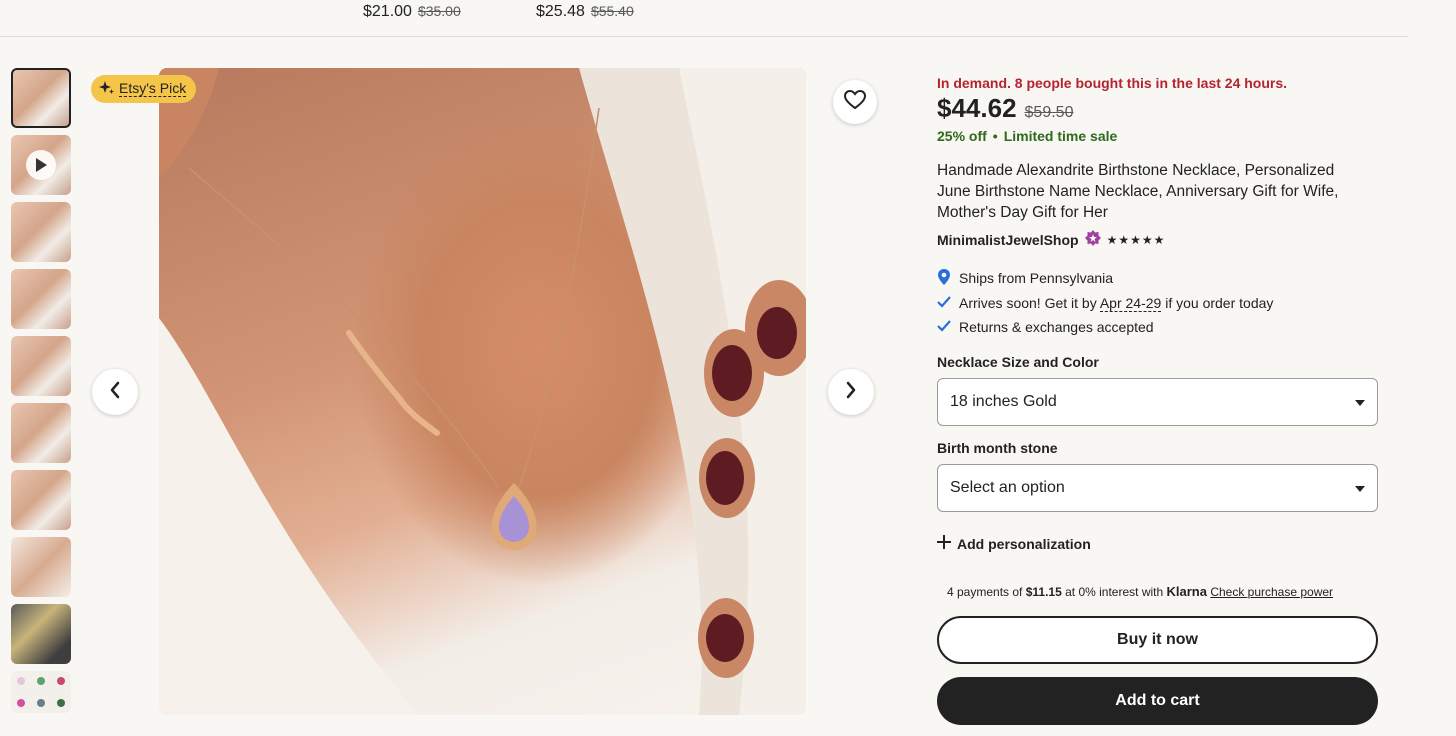 The width and height of the screenshot is (1456, 736). I want to click on sale-info: 25% off • Limited time sale, so click(1027, 136).